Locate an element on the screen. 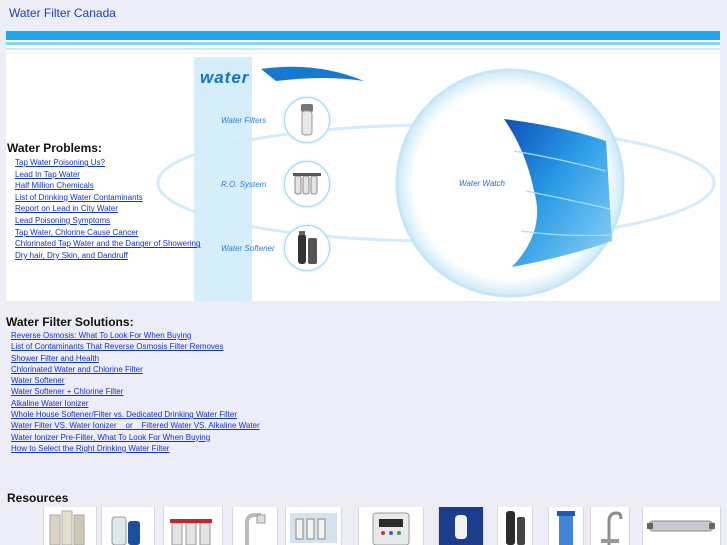  list-item: Tap Water Poisoning Us? is located at coordinates (107, 163).